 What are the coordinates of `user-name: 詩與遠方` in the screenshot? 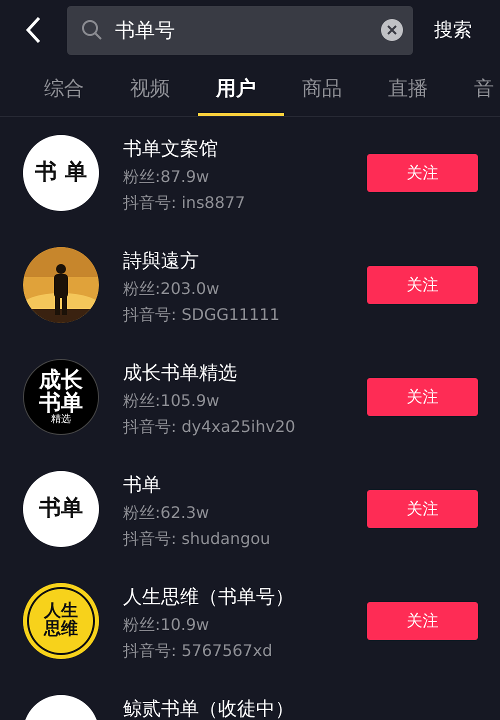 It's located at (161, 261).